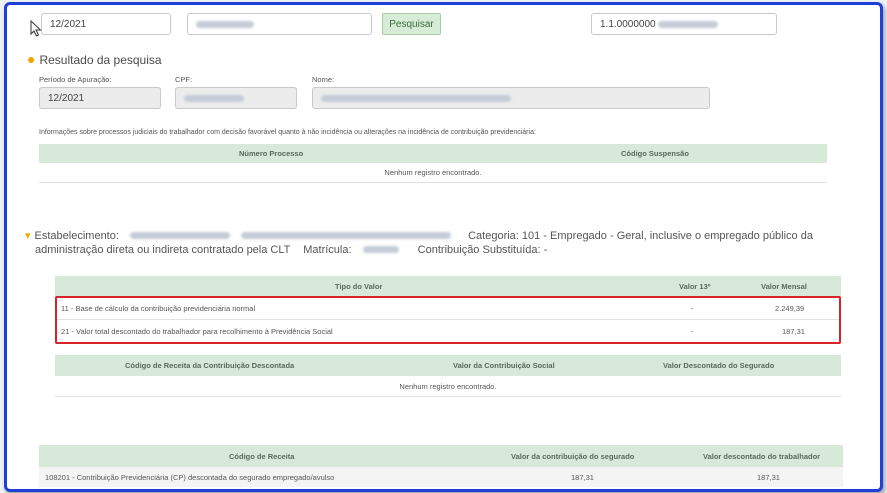  I want to click on nome-label: Nome:, so click(323, 79).